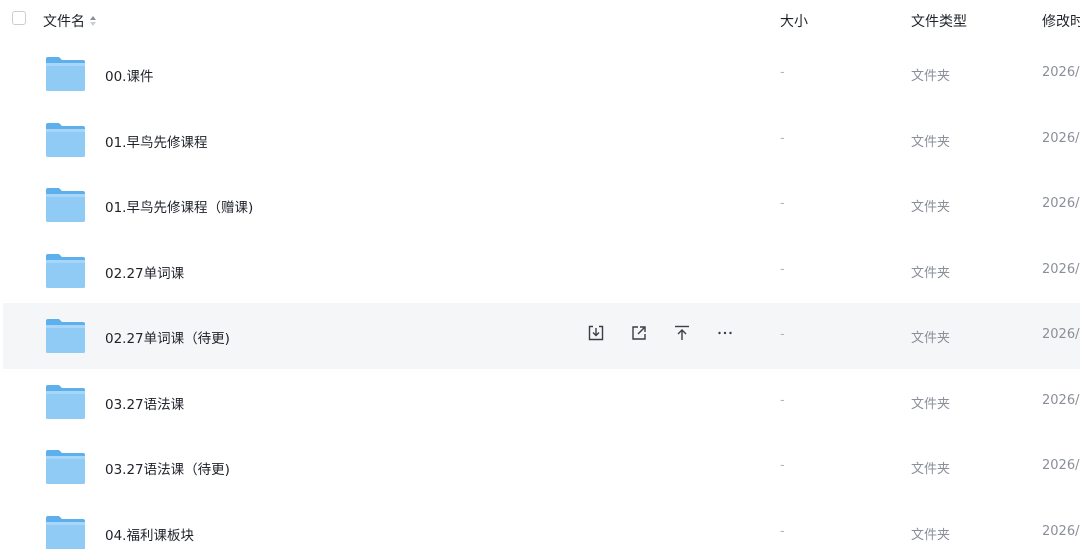  What do you see at coordinates (144, 272) in the screenshot?
I see `file-name: 02.27单词课` at bounding box center [144, 272].